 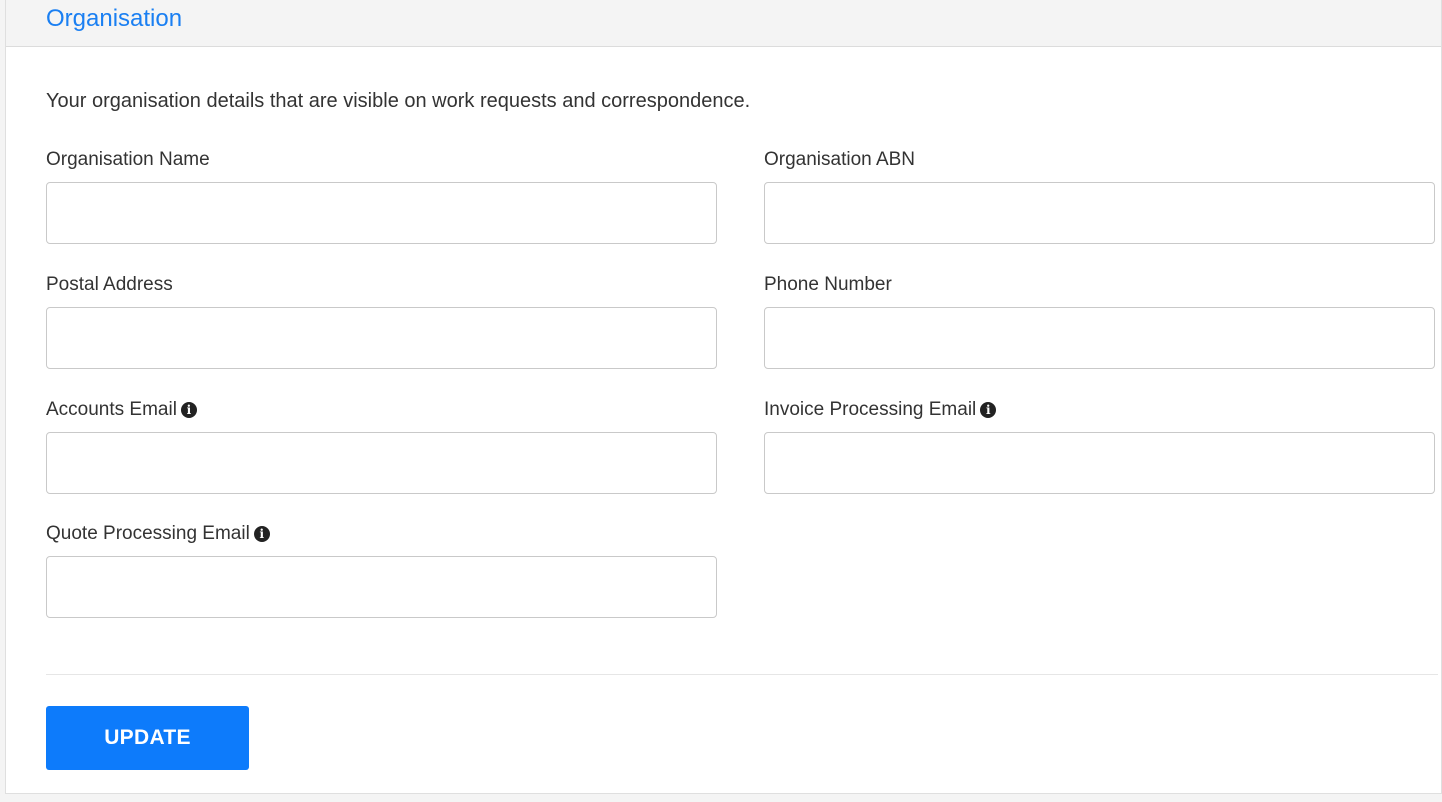 I want to click on phone-number-label: Phone Number, so click(x=828, y=284).